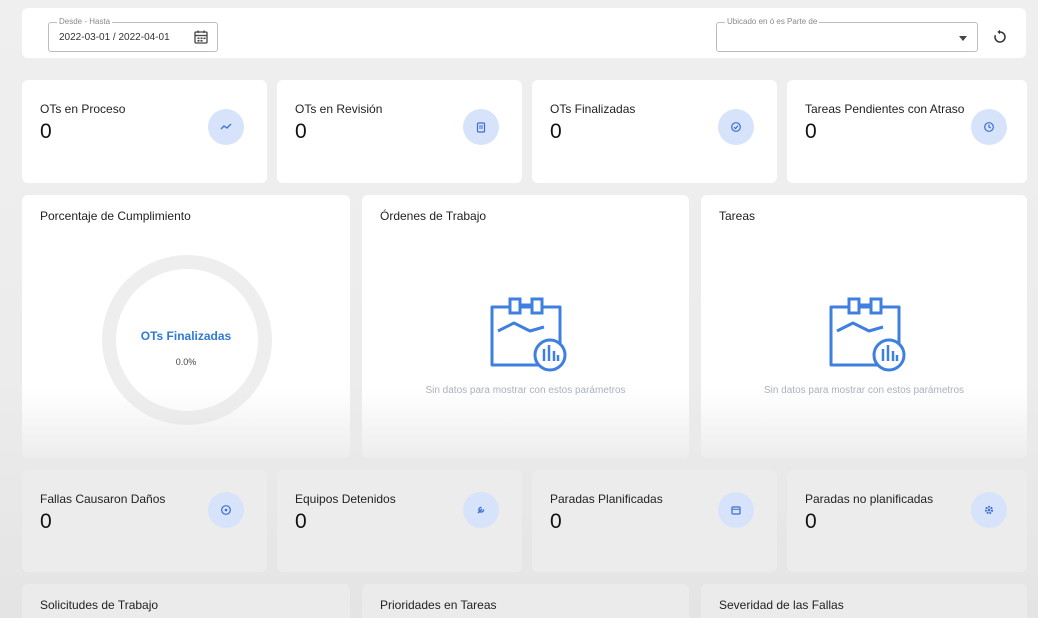 This screenshot has width=1038, height=618. I want to click on check-circle-icon, so click(736, 127).